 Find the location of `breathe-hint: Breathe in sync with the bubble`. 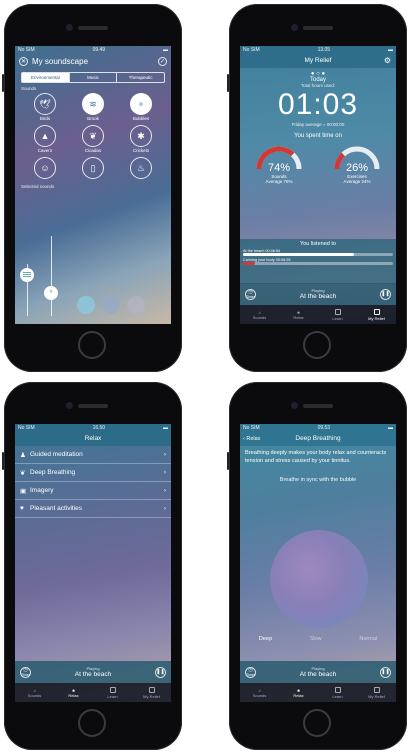

breathe-hint: Breathe in sync with the bubble is located at coordinates (318, 480).